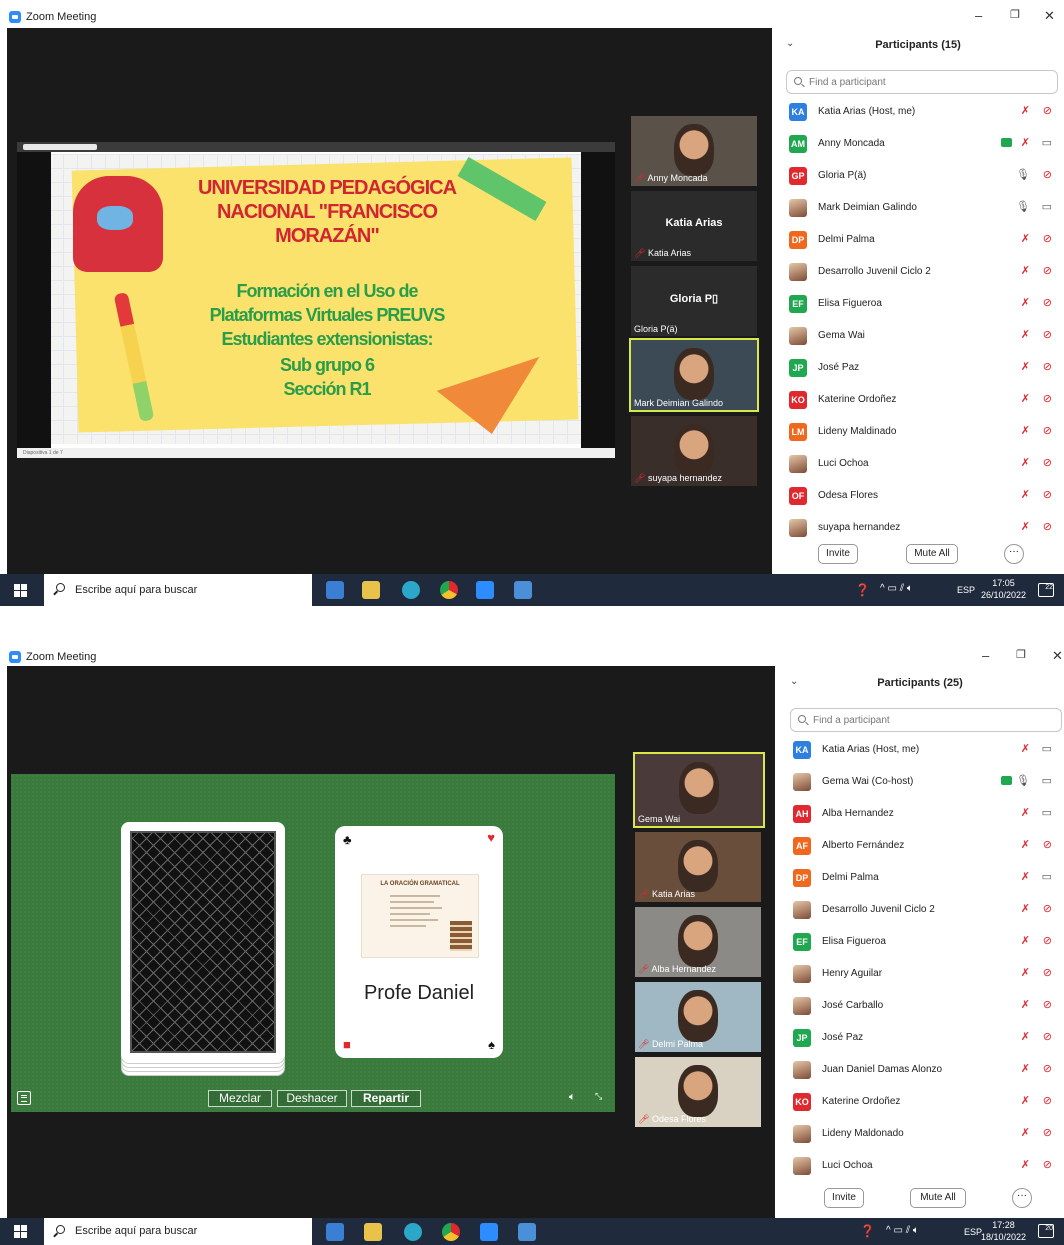 The height and width of the screenshot is (1245, 1064). What do you see at coordinates (335, 590) in the screenshot?
I see `task-view-icon` at bounding box center [335, 590].